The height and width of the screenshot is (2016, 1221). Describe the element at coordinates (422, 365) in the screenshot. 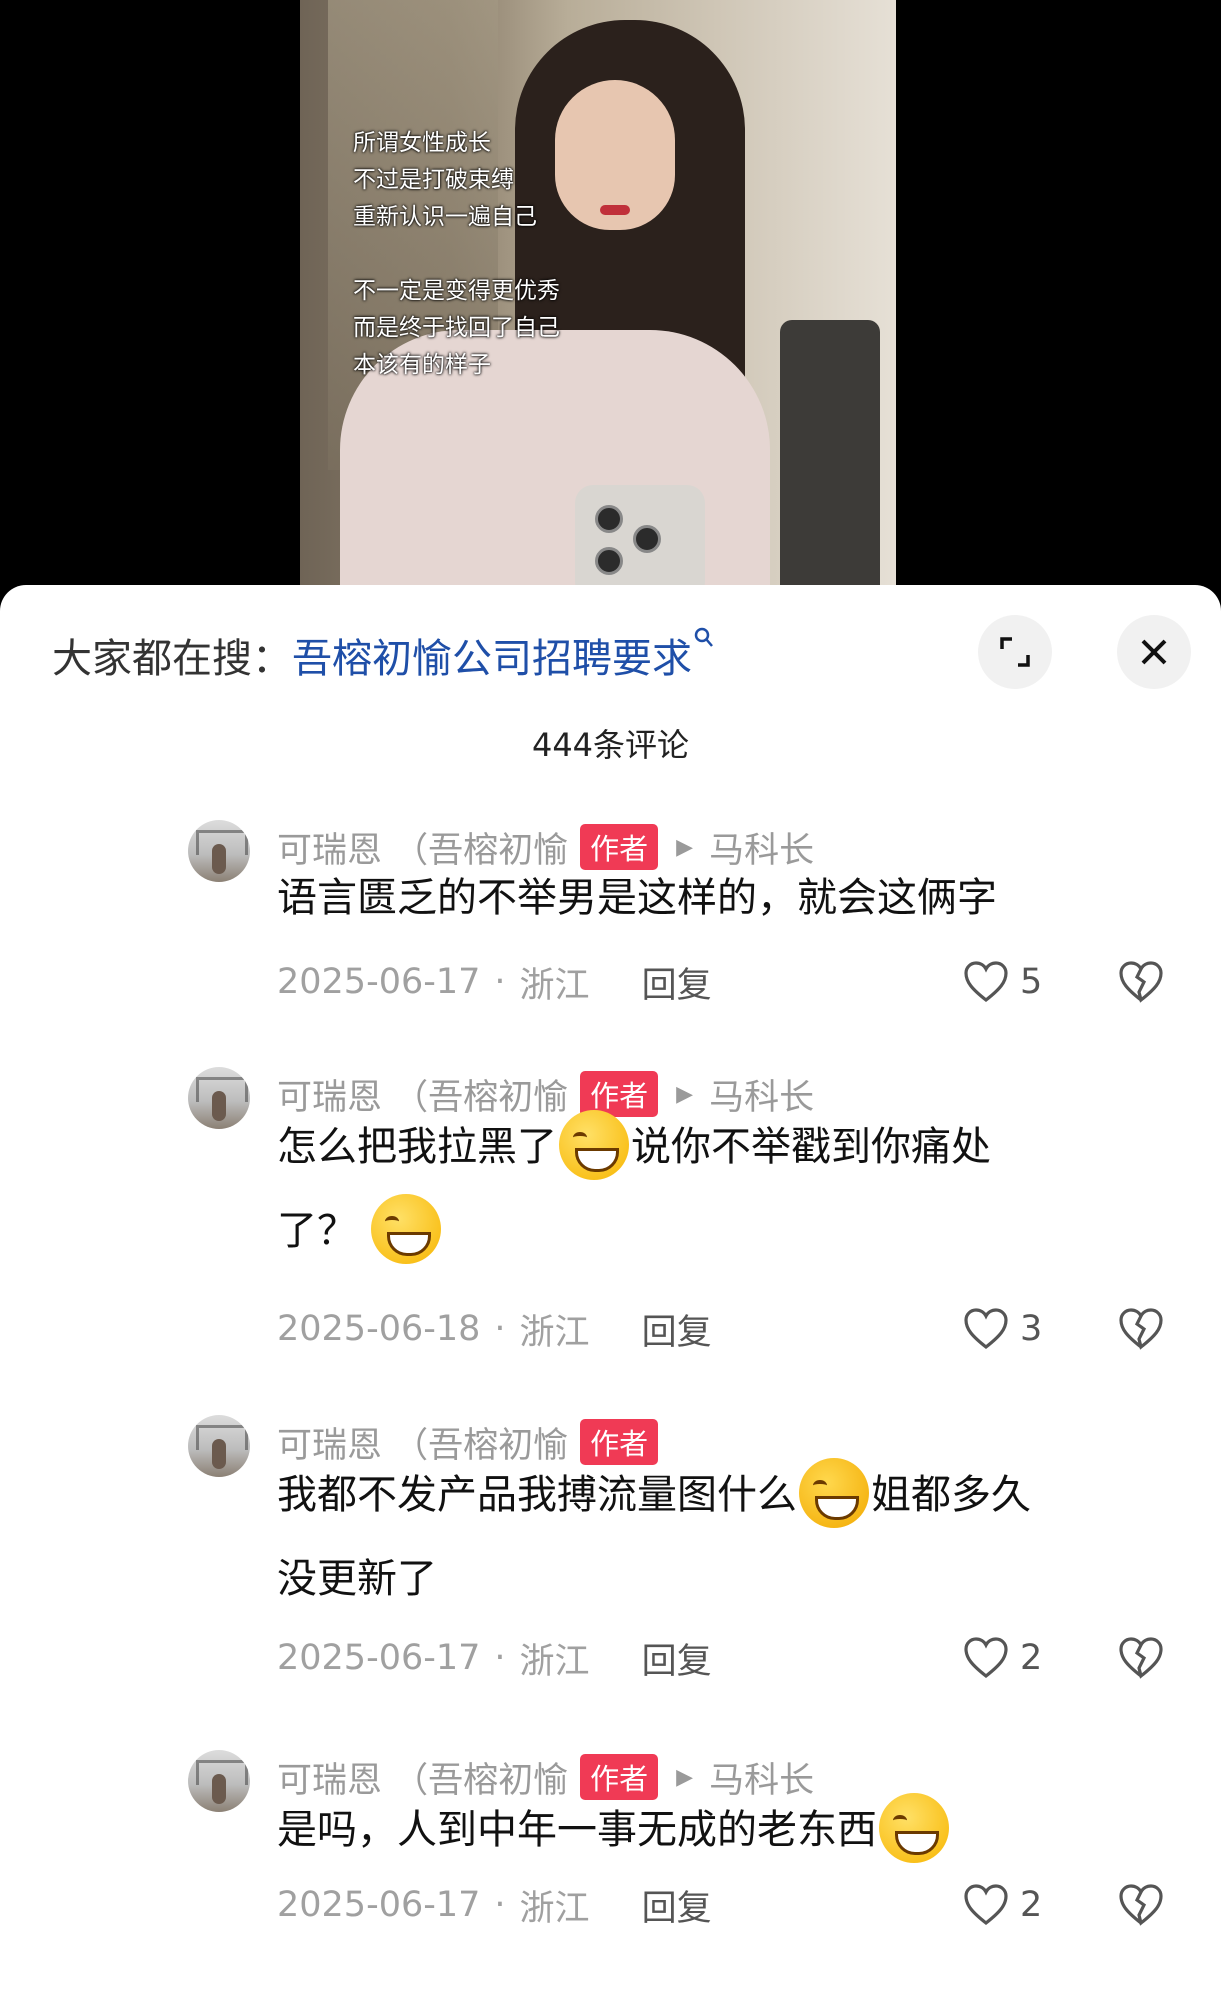

I see `caption-line: 本该有的样子` at that location.